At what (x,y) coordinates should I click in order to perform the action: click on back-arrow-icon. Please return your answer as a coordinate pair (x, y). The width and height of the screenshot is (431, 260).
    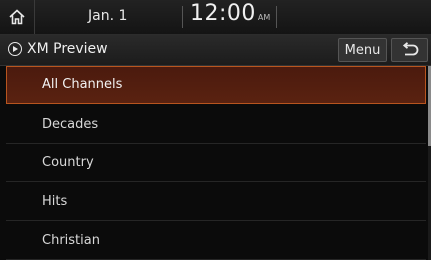
    Looking at the image, I should click on (410, 49).